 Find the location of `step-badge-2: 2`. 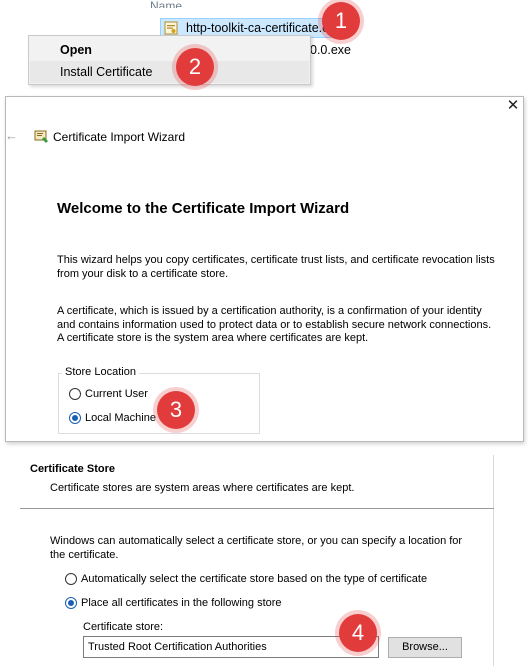

step-badge-2: 2 is located at coordinates (195, 67).